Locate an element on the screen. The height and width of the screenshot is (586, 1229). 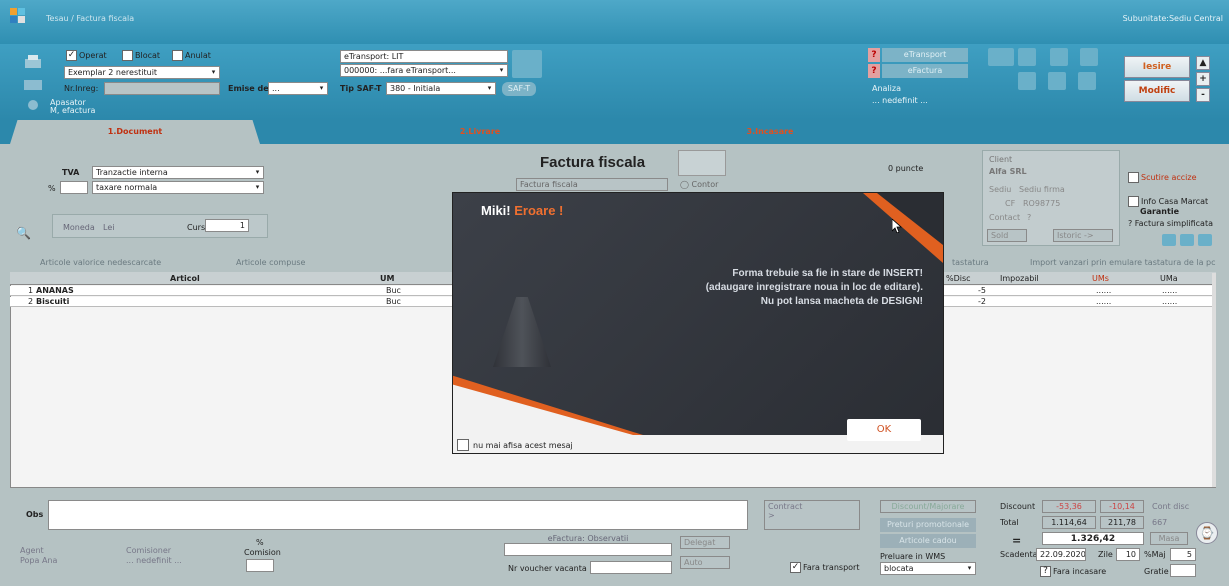
nr-voucher-label: Nr voucher vacanta is located at coordinates (547, 568).